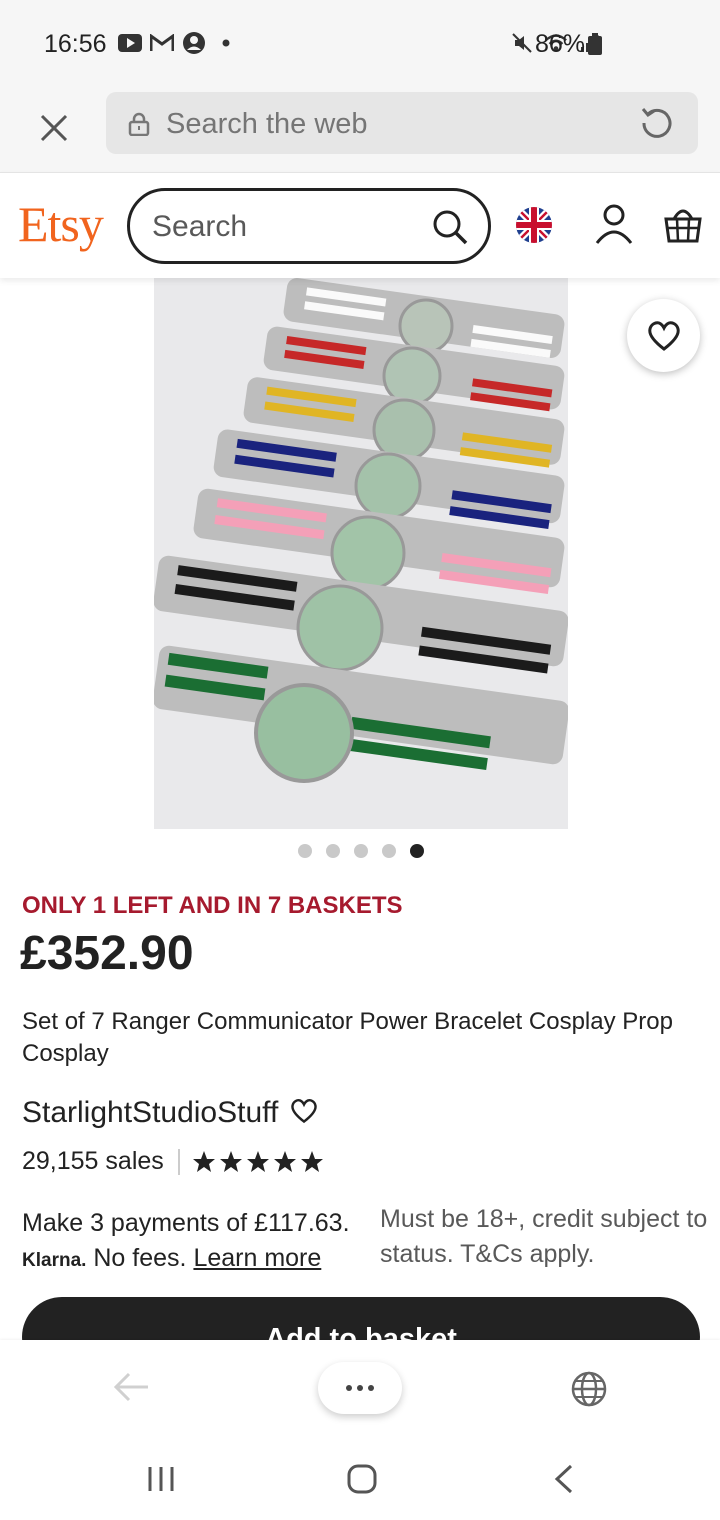 The image size is (720, 1520). I want to click on payment-line: Make 3 payments of £117.63., so click(186, 1223).